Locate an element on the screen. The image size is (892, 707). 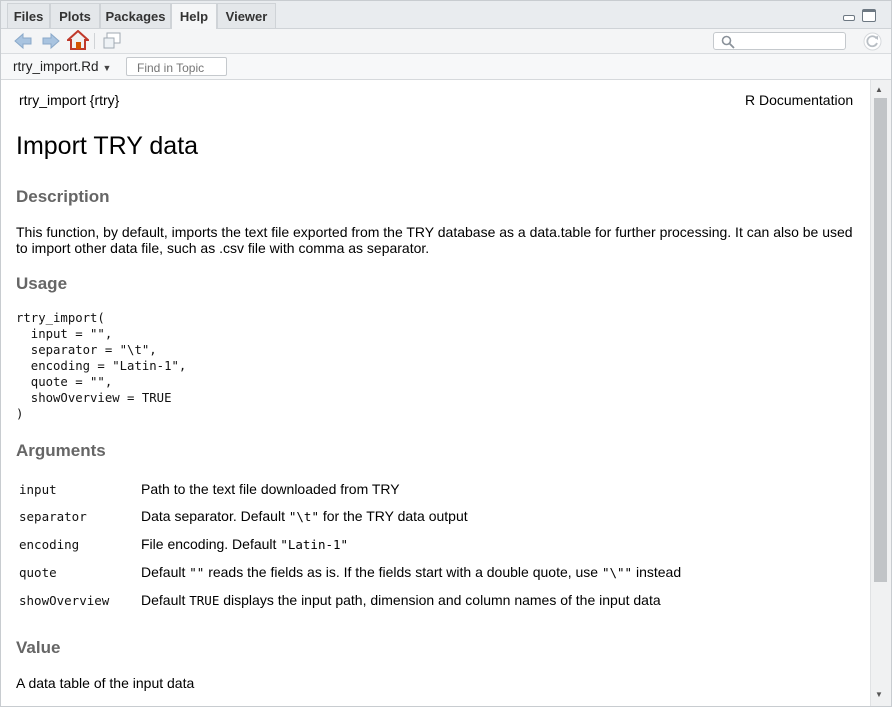
find-in-topic-input is located at coordinates (176, 66).